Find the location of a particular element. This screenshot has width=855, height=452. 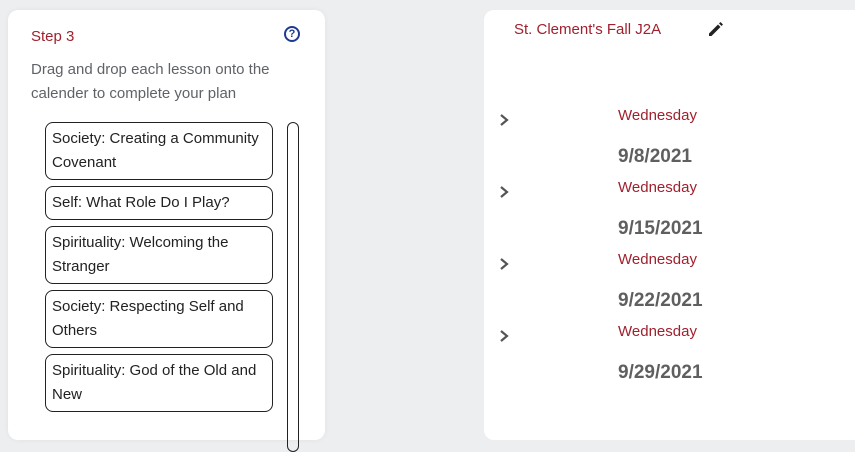

calendar-date-row: Wednesday 9/22/2021 is located at coordinates (669, 287).